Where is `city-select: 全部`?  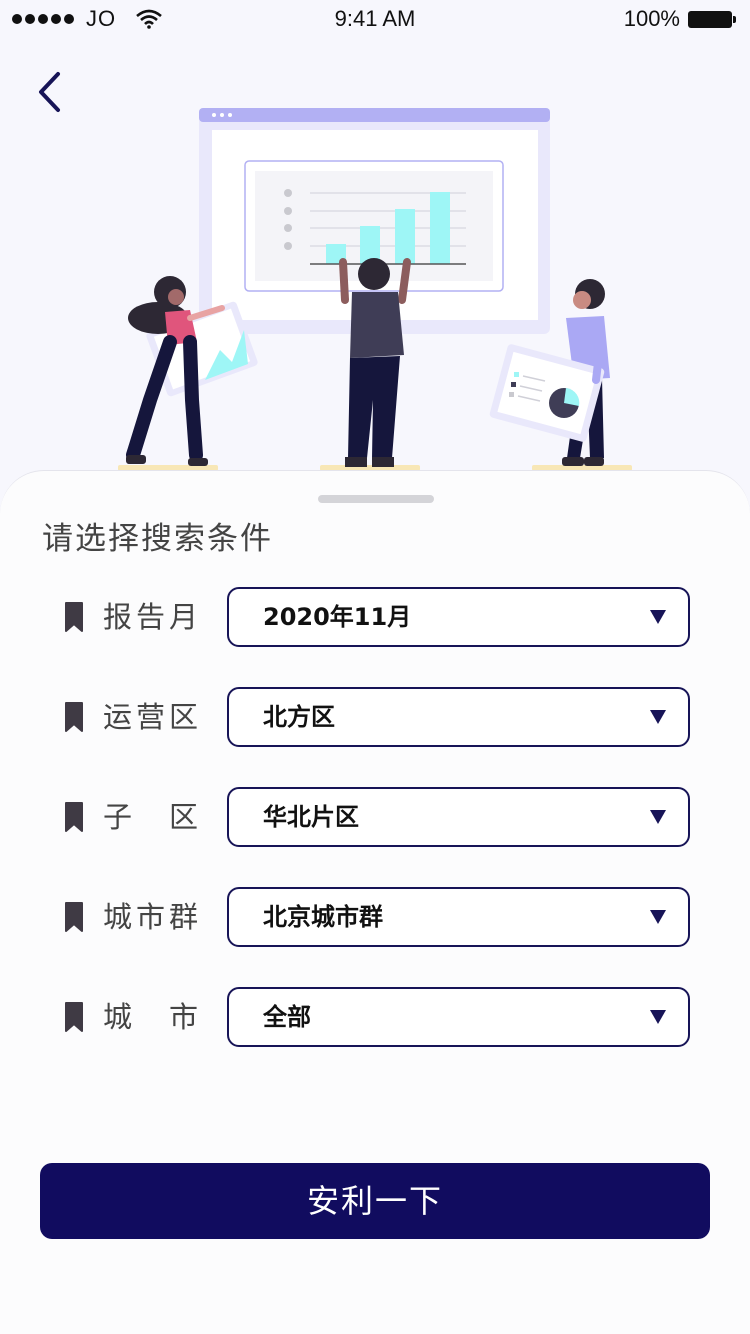
city-select: 全部 is located at coordinates (458, 1017).